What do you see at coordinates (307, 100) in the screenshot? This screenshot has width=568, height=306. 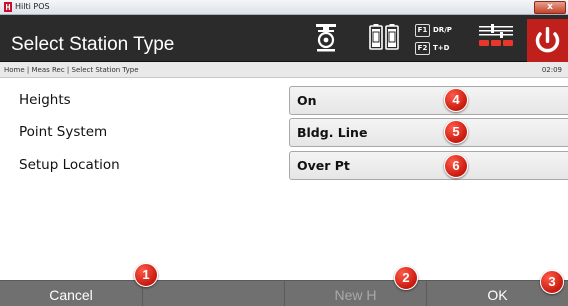 I see `heights-value: On` at bounding box center [307, 100].